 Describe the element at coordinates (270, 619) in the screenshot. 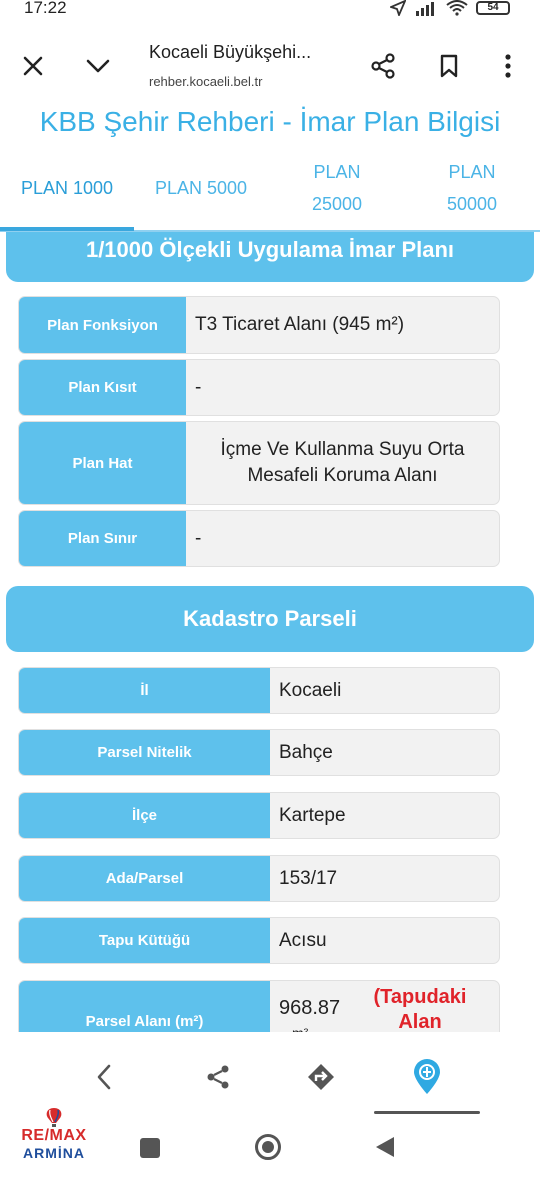

I see `kadastro-section-header: Kadastro Parseli` at that location.